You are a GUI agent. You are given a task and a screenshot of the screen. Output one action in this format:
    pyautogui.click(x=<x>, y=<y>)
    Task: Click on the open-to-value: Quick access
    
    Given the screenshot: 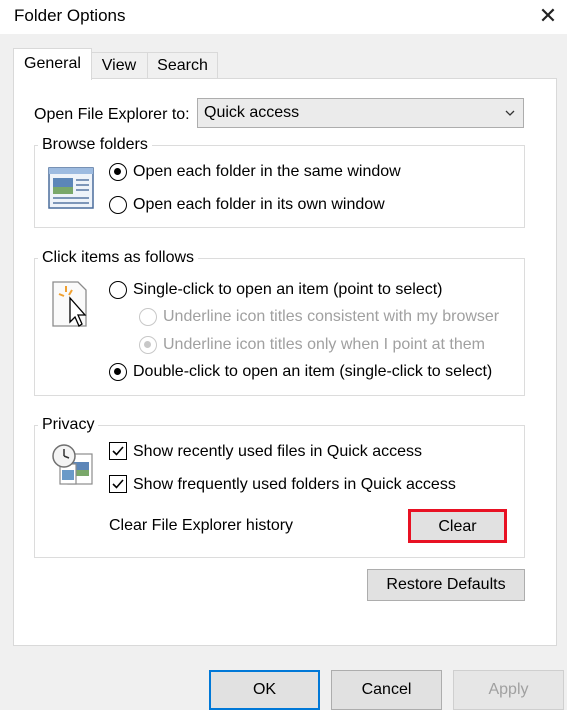 What is the action you would take?
    pyautogui.click(x=252, y=112)
    